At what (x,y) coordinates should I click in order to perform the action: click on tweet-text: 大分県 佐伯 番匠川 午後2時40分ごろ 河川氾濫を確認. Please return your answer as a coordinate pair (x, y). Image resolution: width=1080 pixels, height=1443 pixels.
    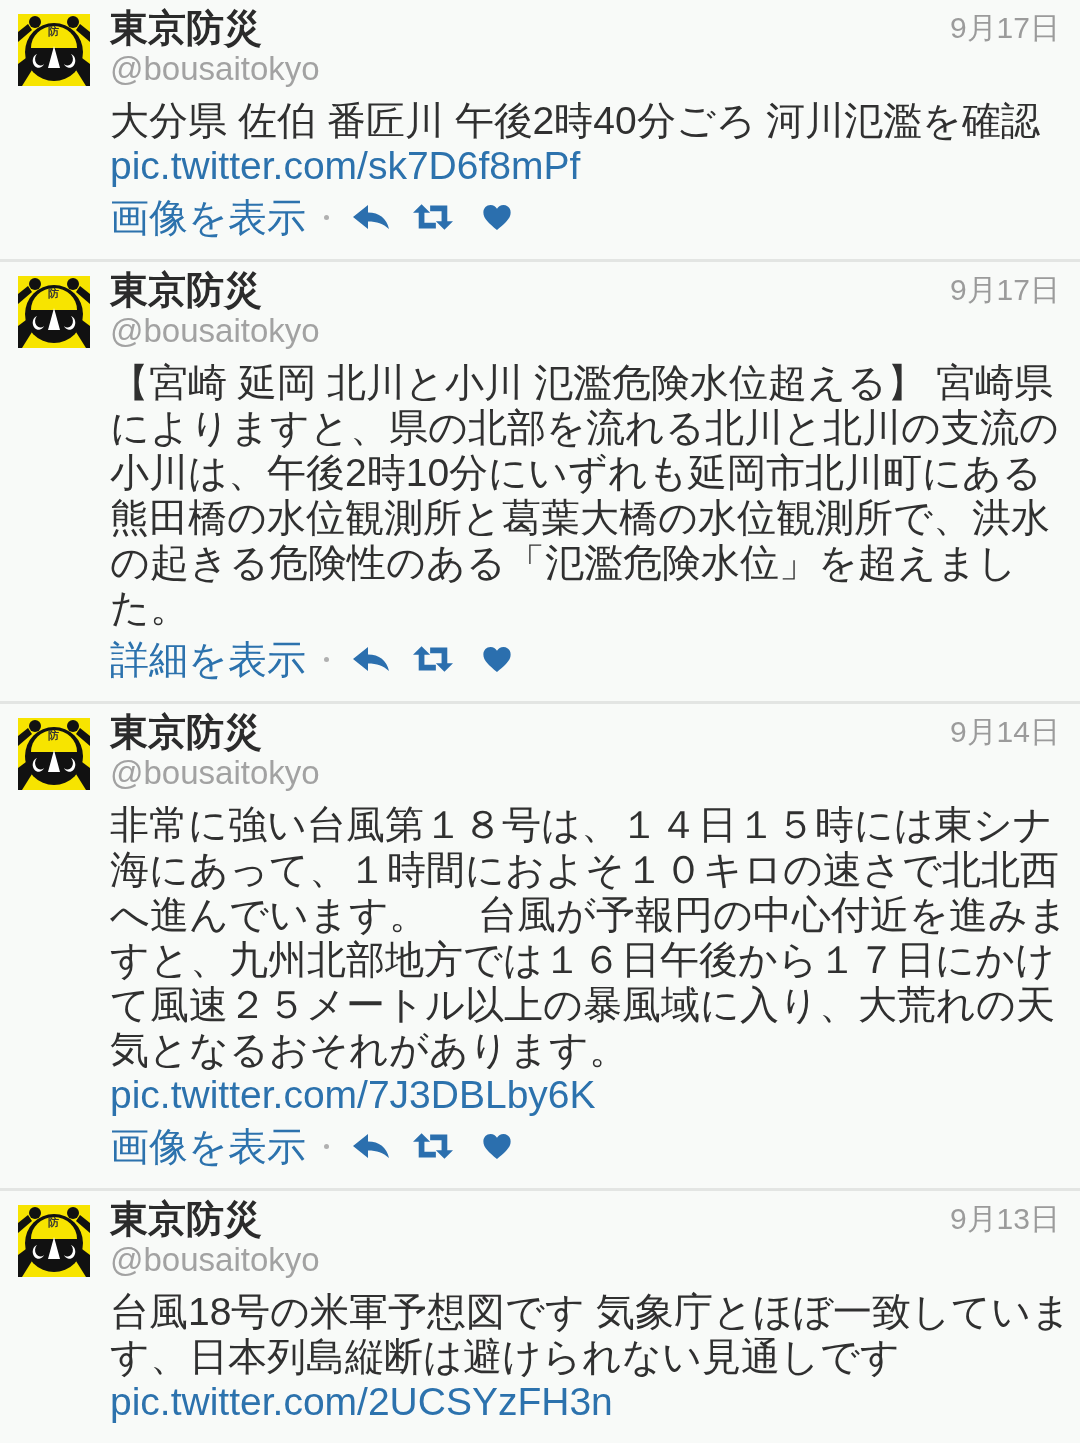
    Looking at the image, I should click on (576, 120).